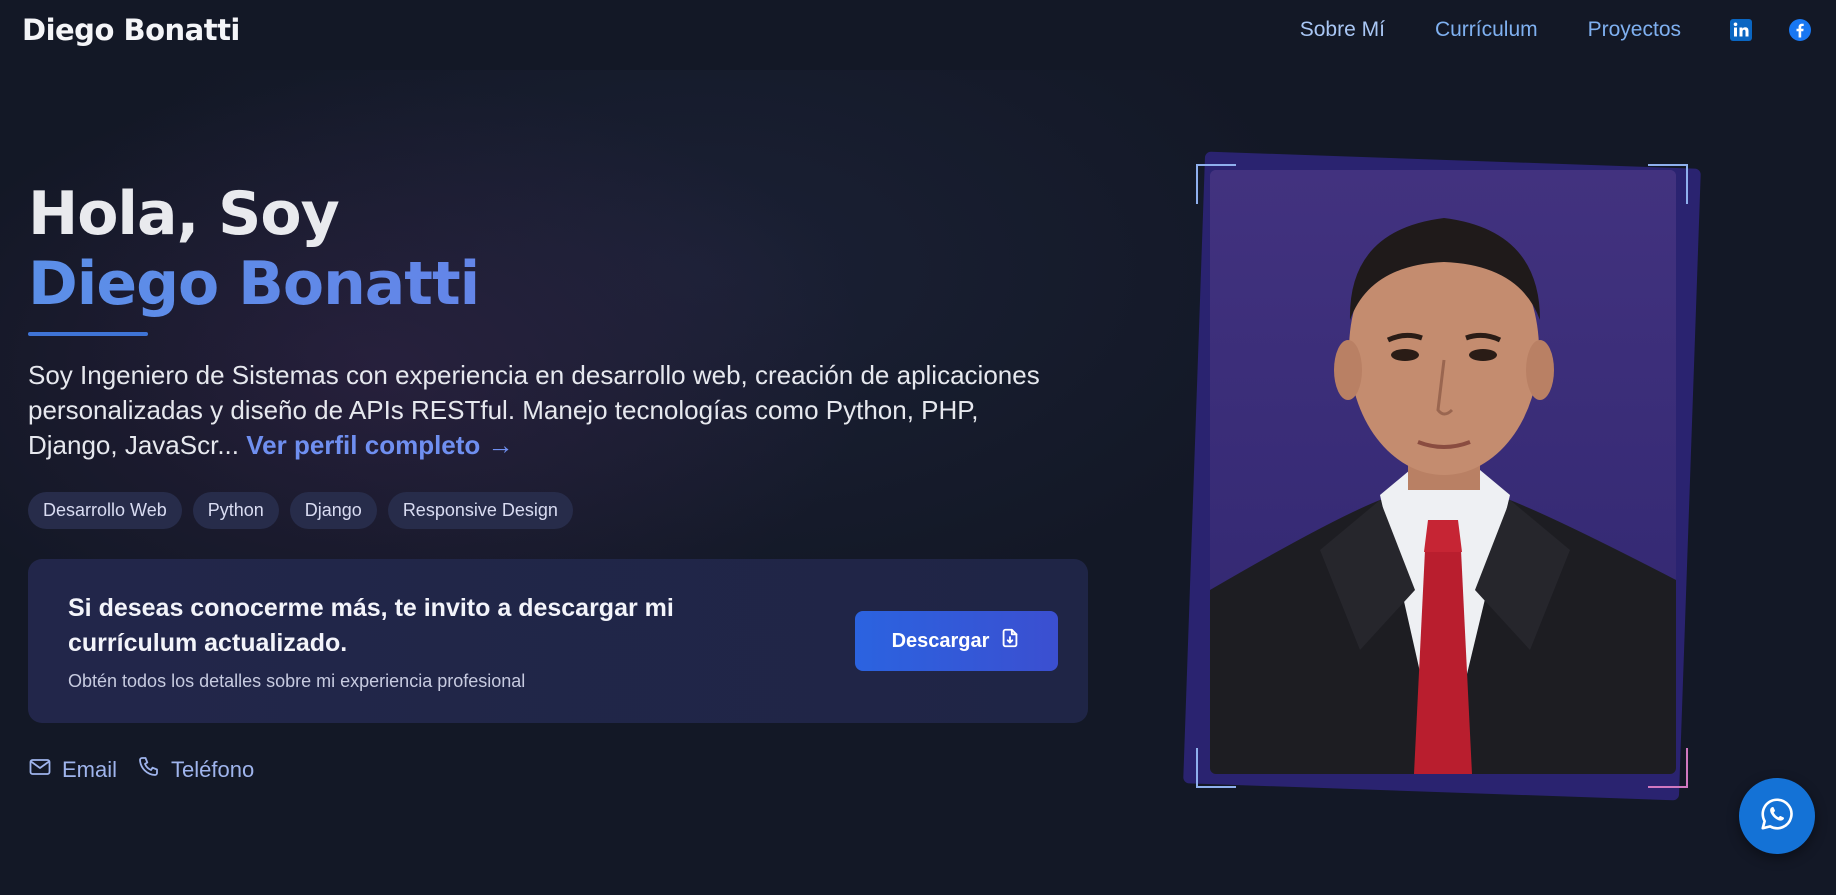 This screenshot has height=895, width=1836. What do you see at coordinates (213, 769) in the screenshot?
I see `phone-label: Teléfono` at bounding box center [213, 769].